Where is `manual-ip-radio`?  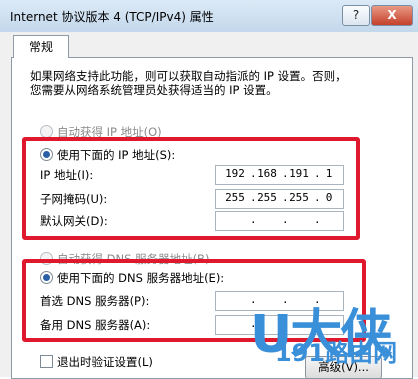 manual-ip-radio is located at coordinates (46, 154).